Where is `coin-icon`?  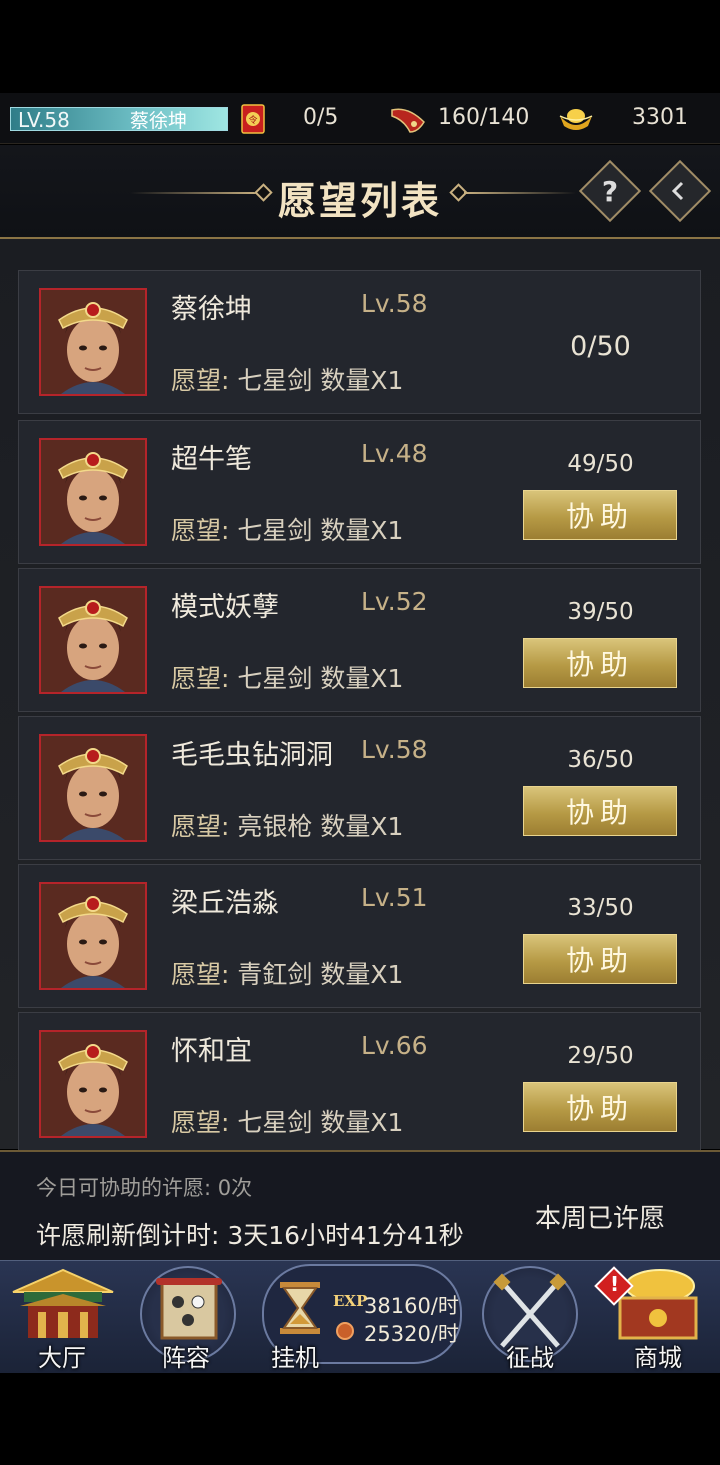
coin-icon is located at coordinates (345, 1331).